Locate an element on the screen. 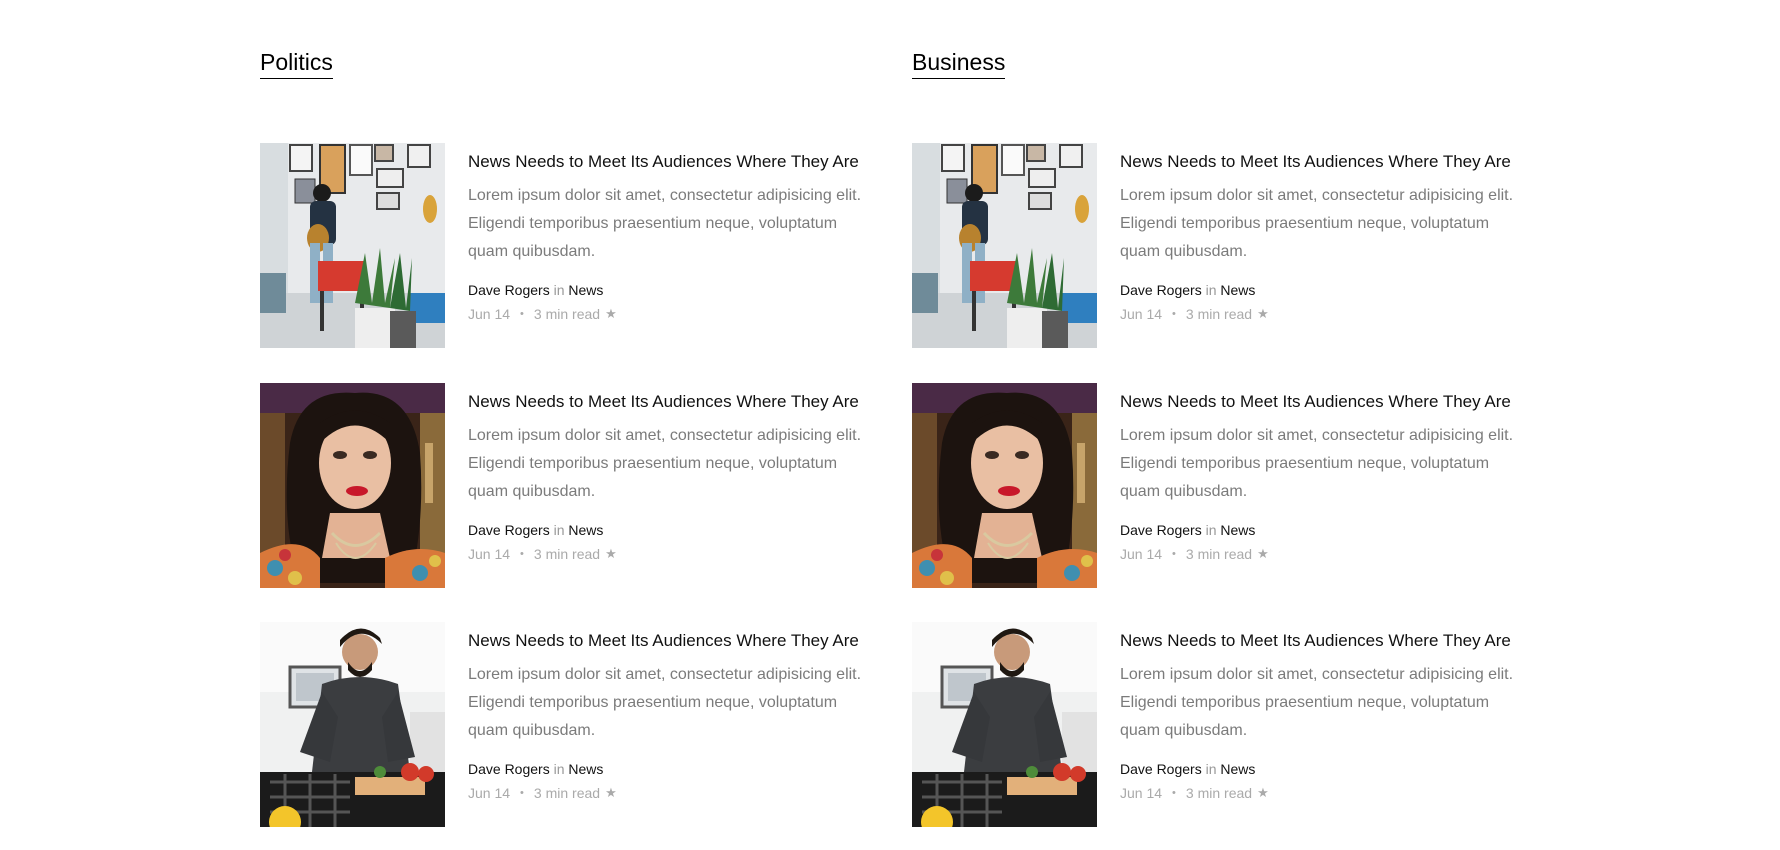  section-title: Business is located at coordinates (959, 63).